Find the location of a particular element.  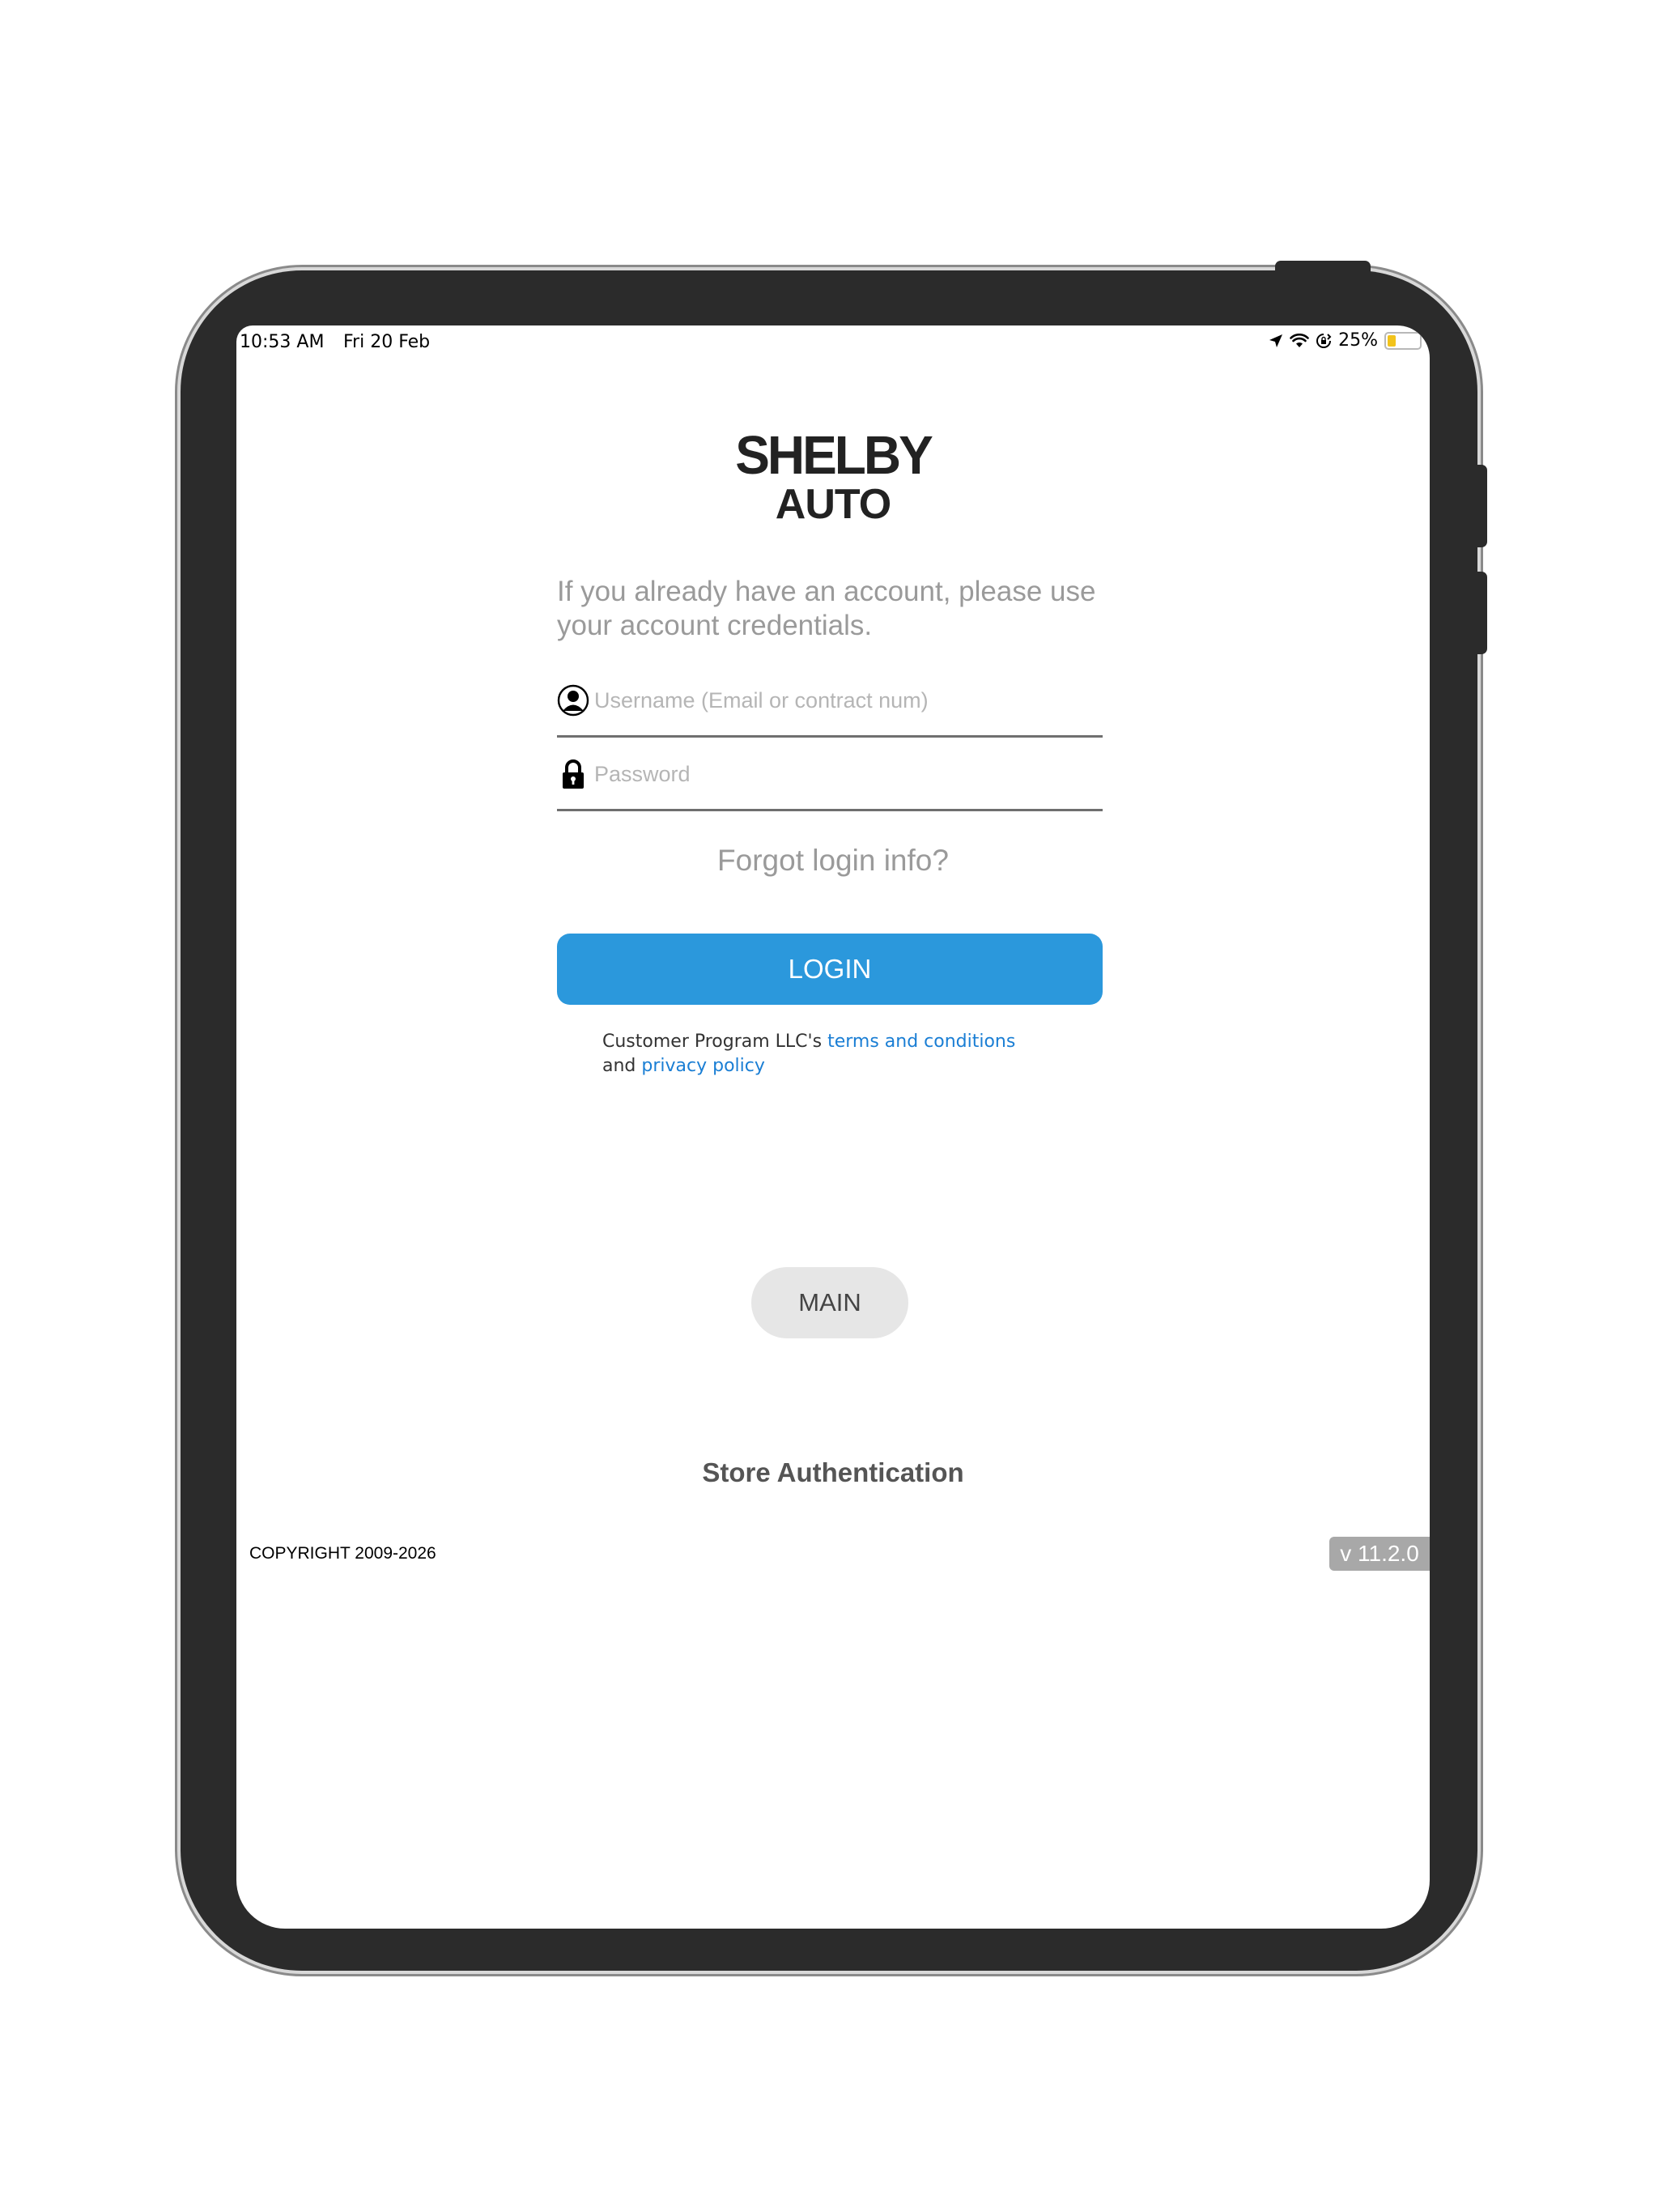

terms-prefix: Customer Program LLC's is located at coordinates (715, 1042).